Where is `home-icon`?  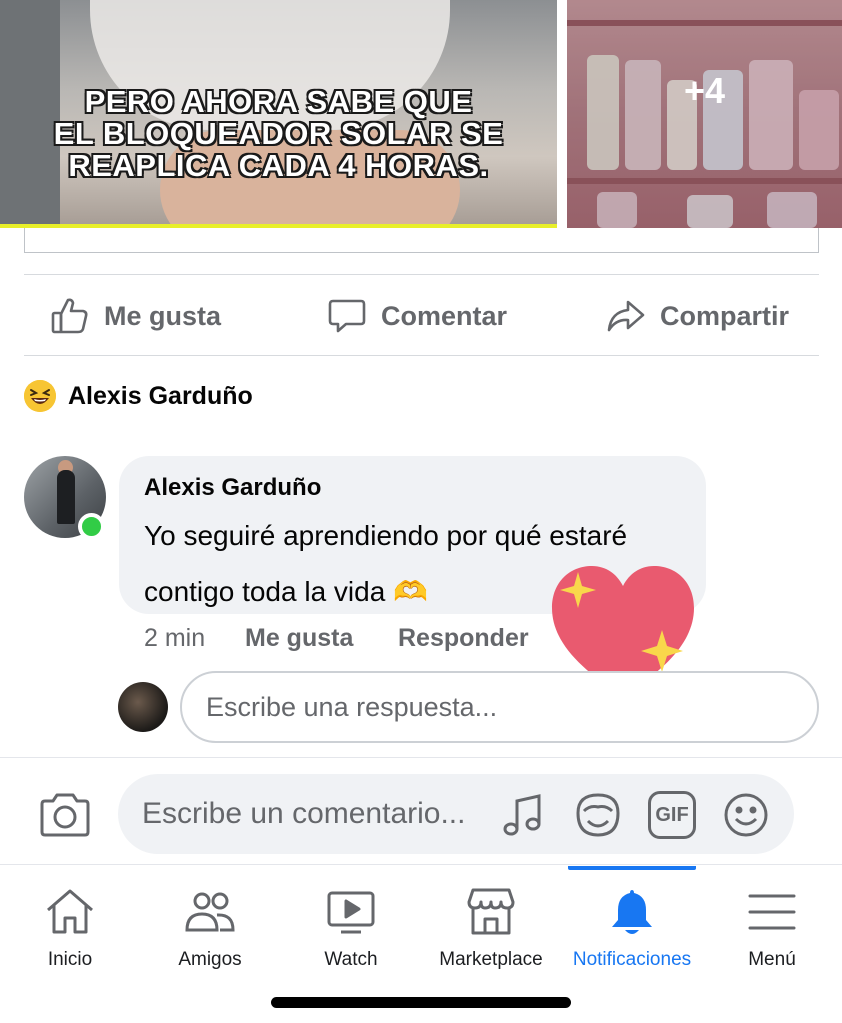 home-icon is located at coordinates (70, 911).